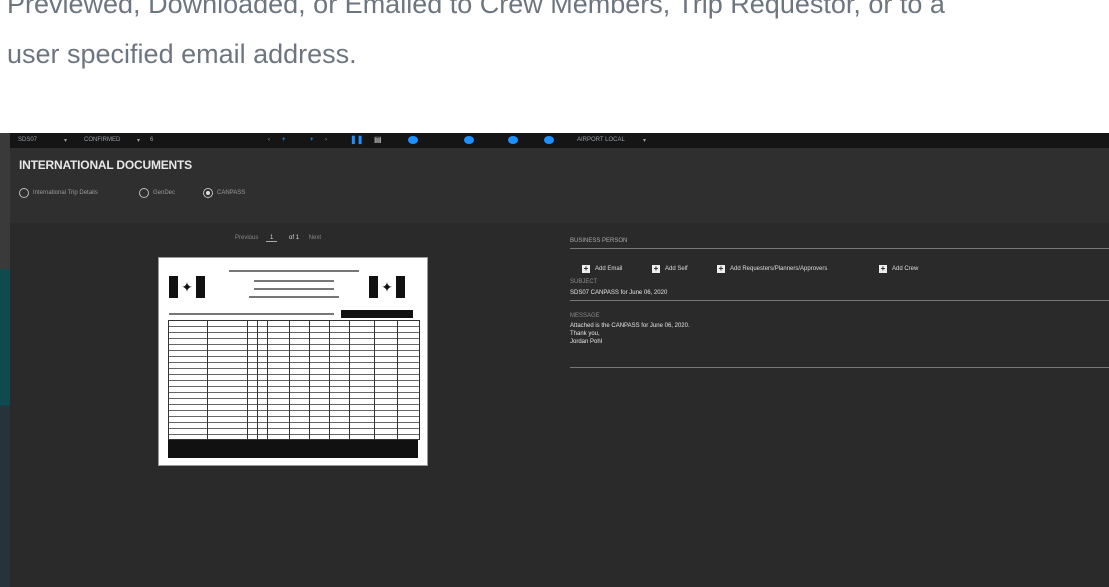 The height and width of the screenshot is (587, 1109). I want to click on intro-line-2: user specified email address., so click(182, 54).